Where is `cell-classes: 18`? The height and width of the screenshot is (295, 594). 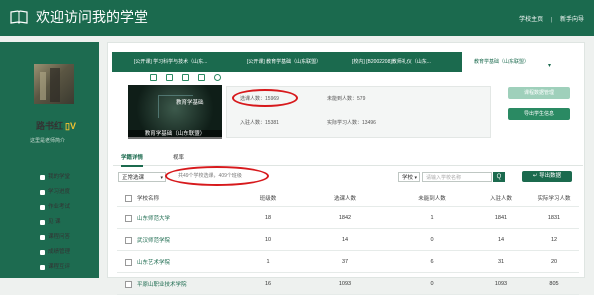
cell-classes: 18 is located at coordinates (268, 217).